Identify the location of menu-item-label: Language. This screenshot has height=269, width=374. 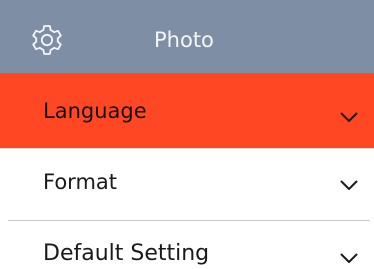
(95, 111).